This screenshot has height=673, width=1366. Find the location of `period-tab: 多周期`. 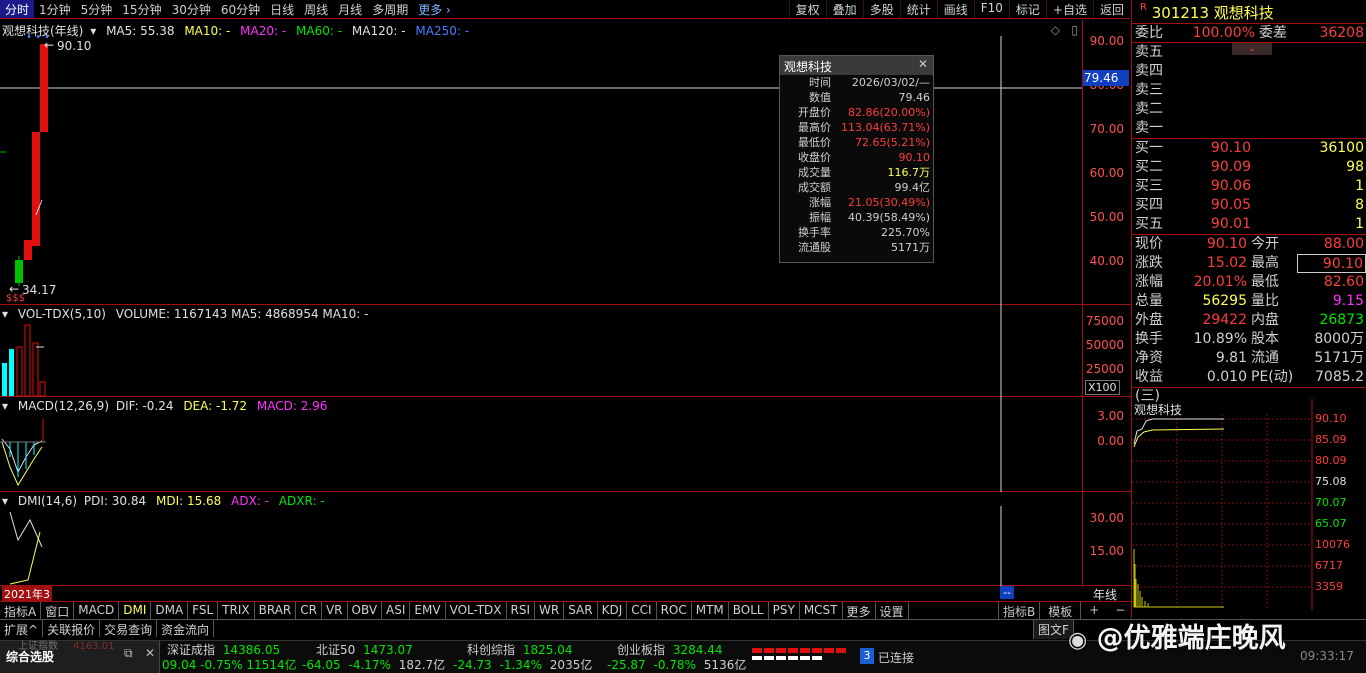

period-tab: 多周期 is located at coordinates (390, 9).